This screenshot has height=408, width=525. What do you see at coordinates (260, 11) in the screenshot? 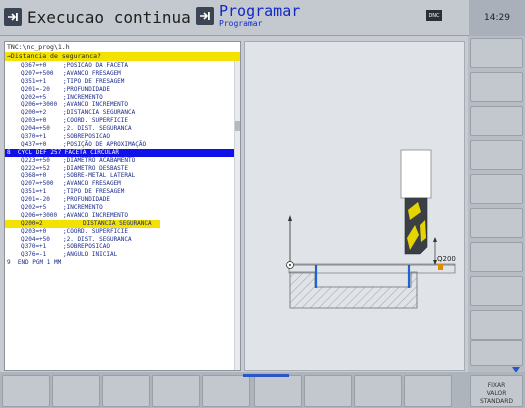
I see `mode-programming-title: Programar` at bounding box center [260, 11].